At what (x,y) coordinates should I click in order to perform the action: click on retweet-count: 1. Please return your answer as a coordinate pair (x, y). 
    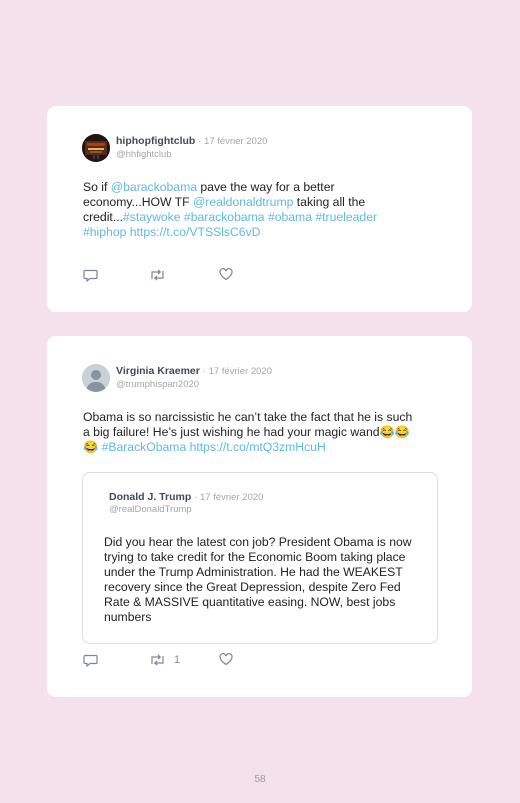
    Looking at the image, I should click on (177, 660).